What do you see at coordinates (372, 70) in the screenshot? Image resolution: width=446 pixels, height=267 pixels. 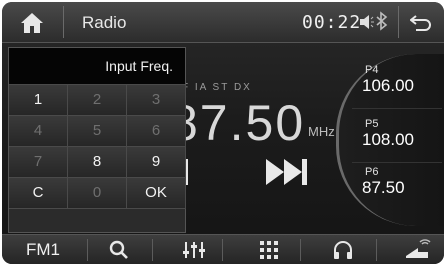 I see `preset-label: P4` at bounding box center [372, 70].